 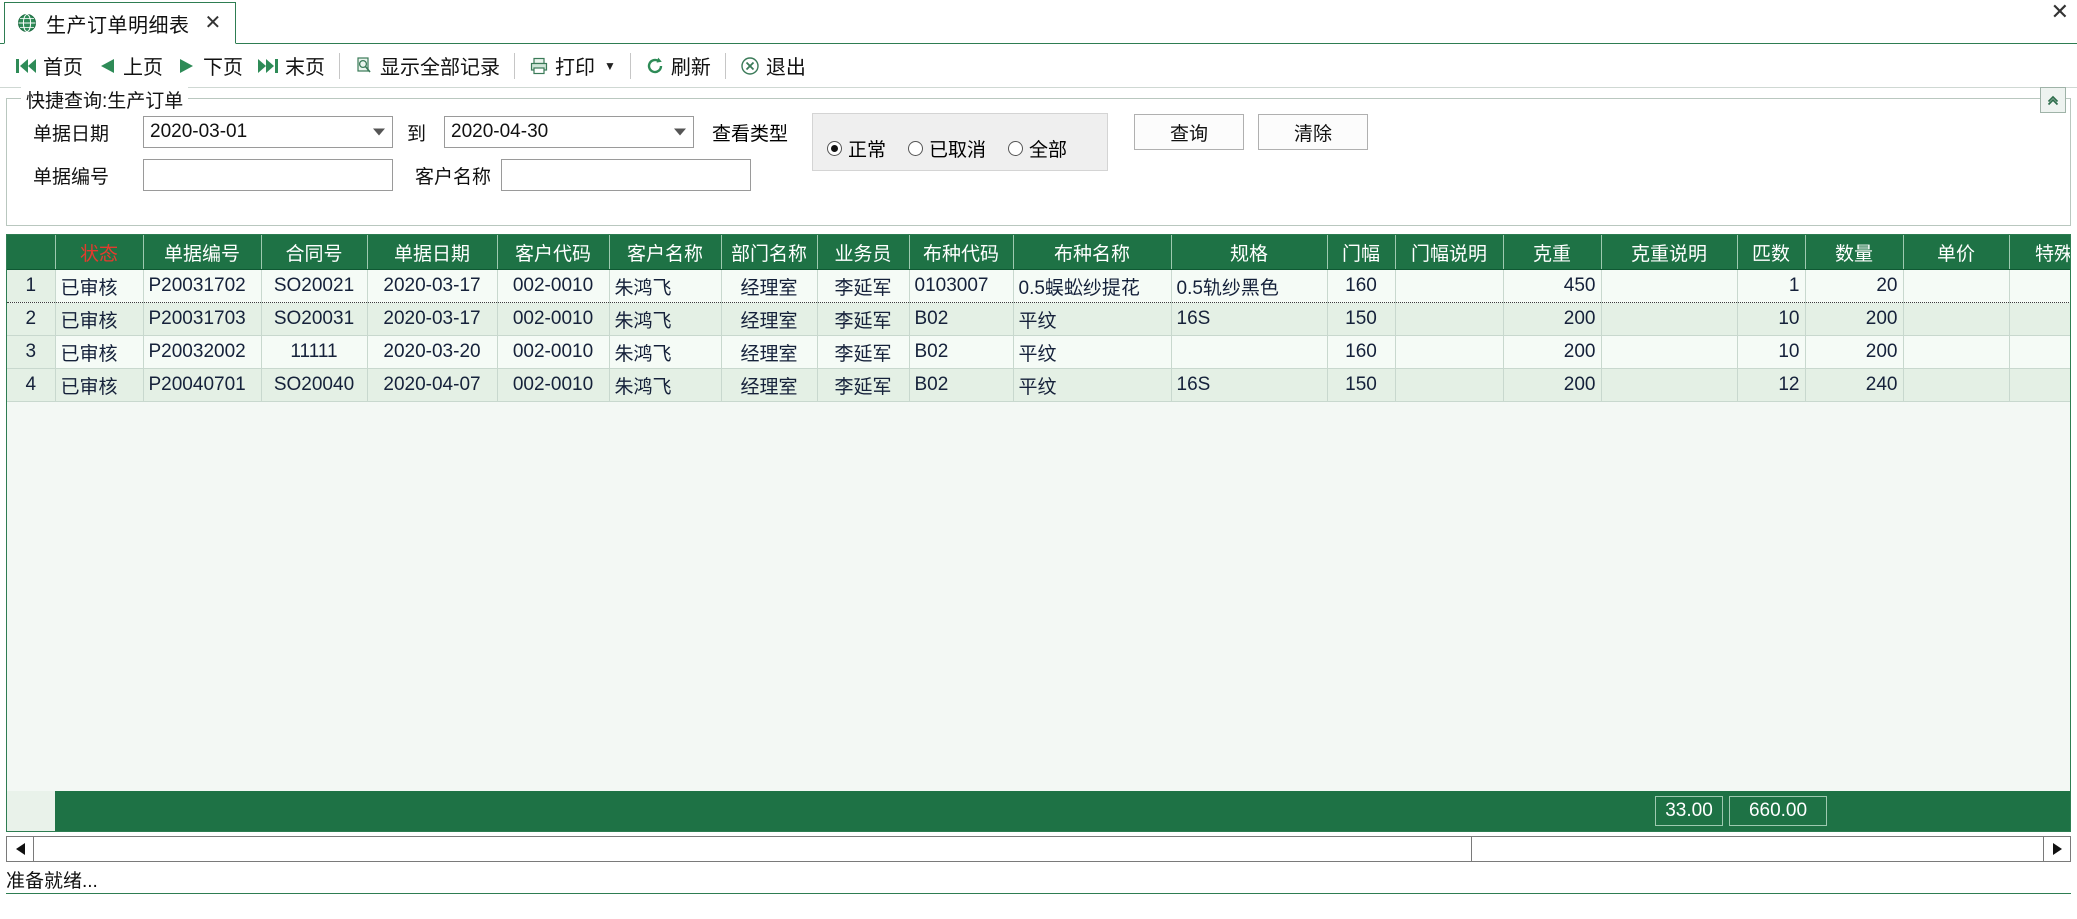 I want to click on cell-gram: 450, so click(x=1552, y=286).